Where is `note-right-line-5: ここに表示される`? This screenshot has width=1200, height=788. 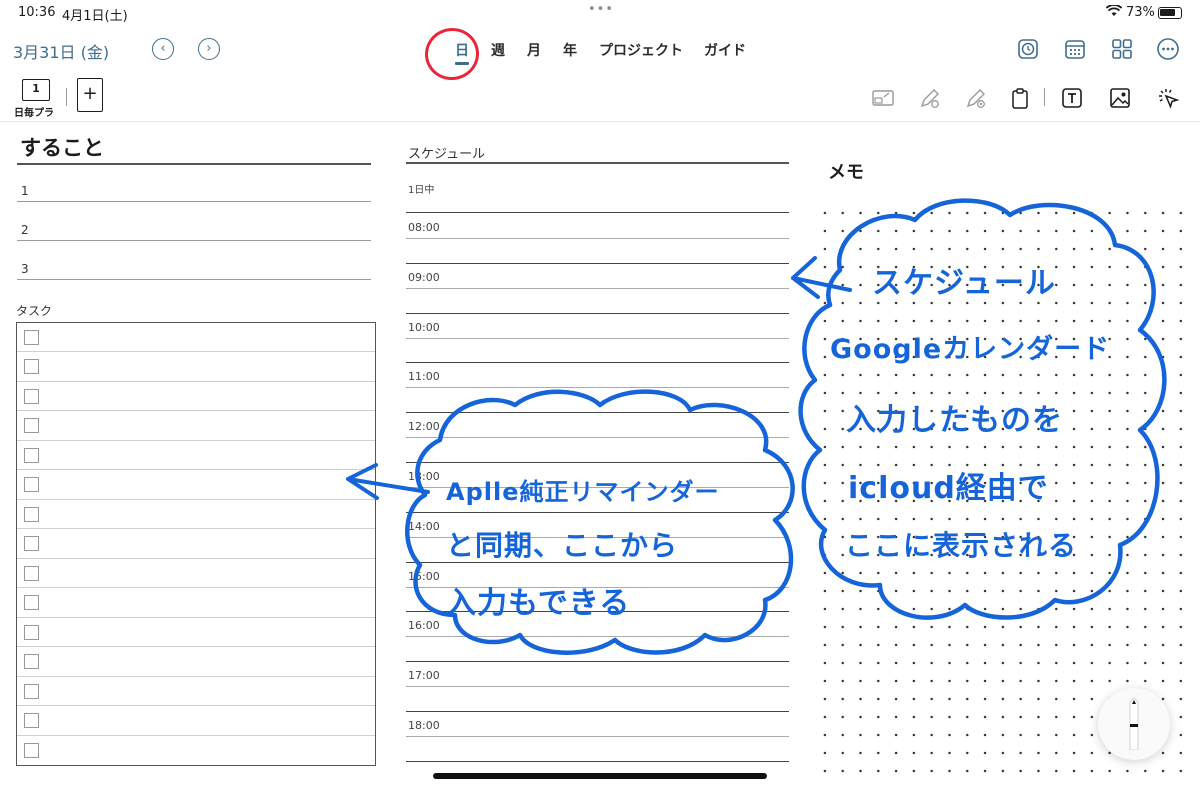 note-right-line-5: ここに表示される is located at coordinates (961, 545).